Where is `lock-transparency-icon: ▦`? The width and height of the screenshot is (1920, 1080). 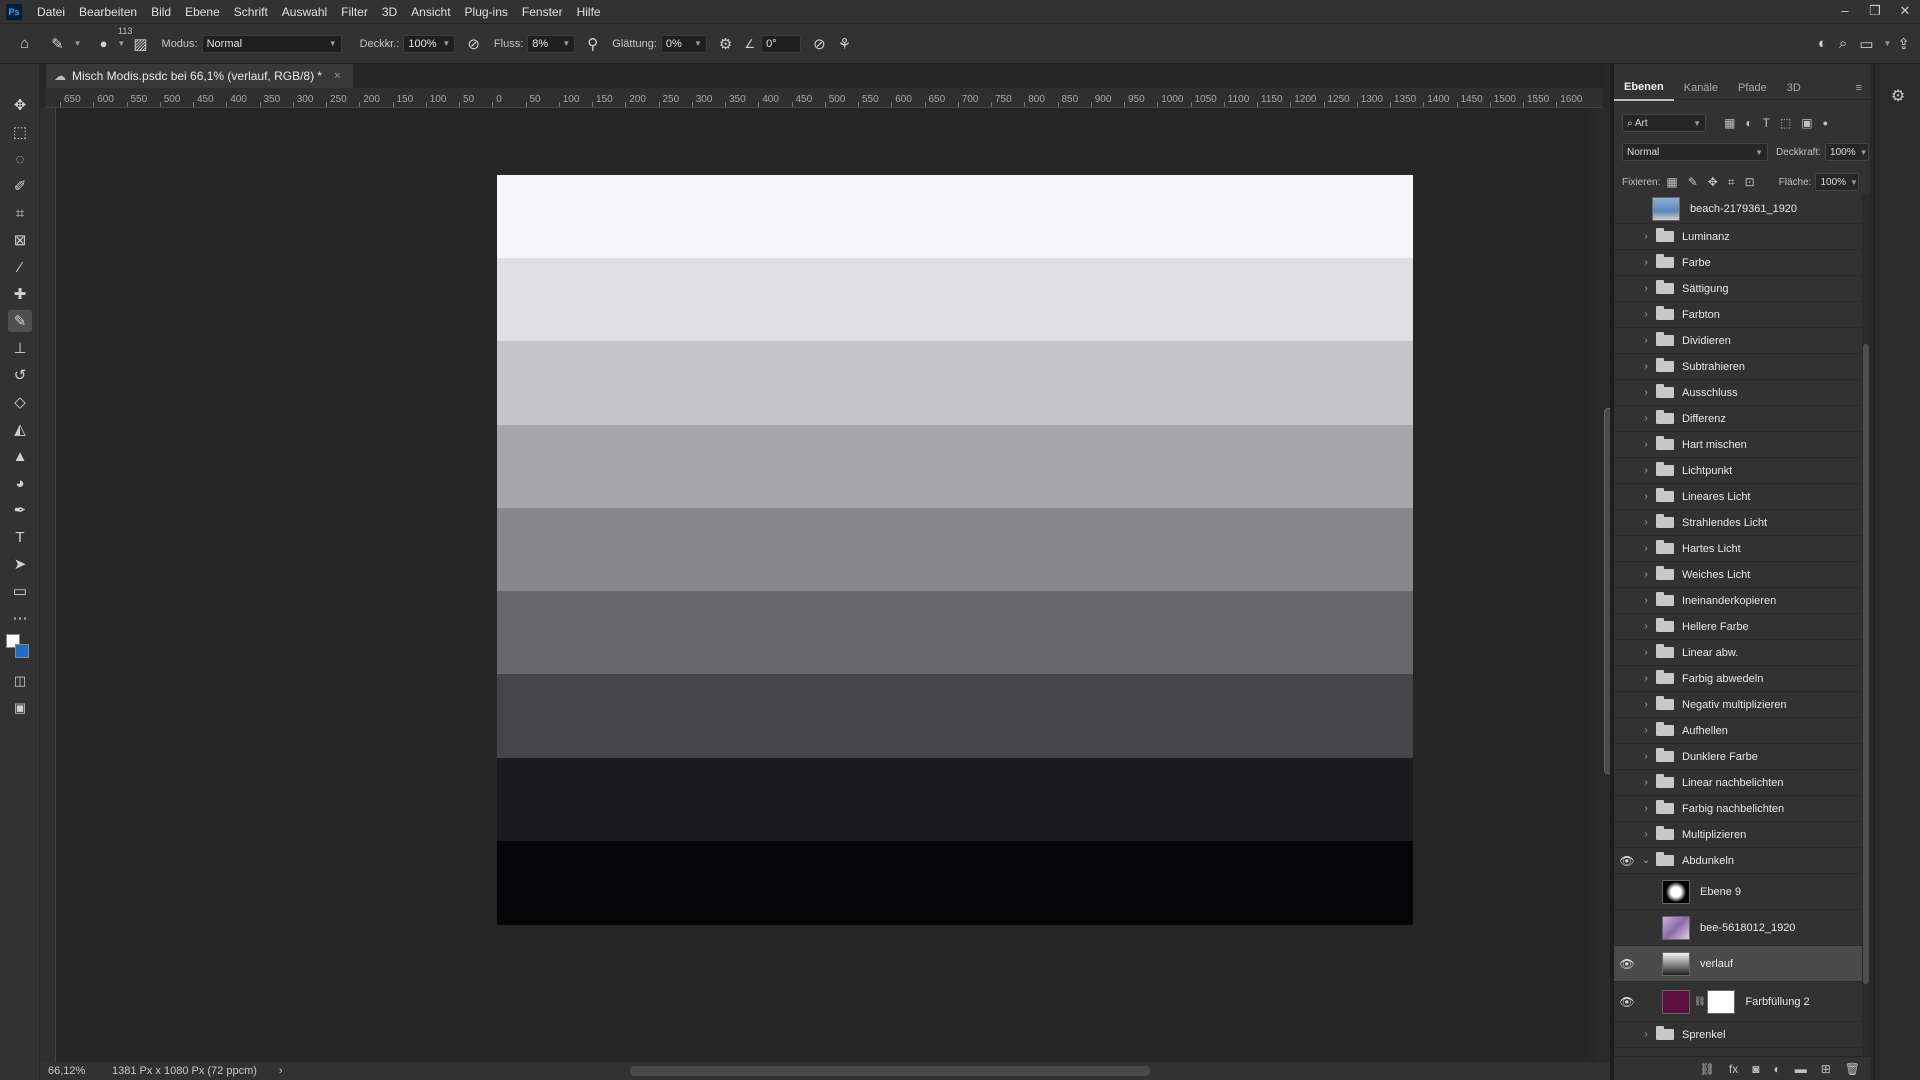
lock-transparency-icon: ▦ is located at coordinates (1671, 182).